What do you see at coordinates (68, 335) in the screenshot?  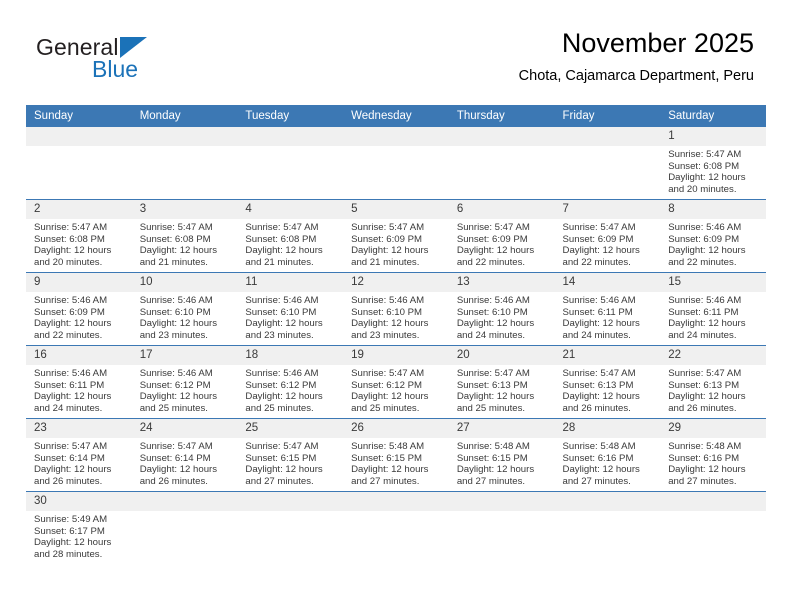 I see `day-detail-line: and 22 minutes.` at bounding box center [68, 335].